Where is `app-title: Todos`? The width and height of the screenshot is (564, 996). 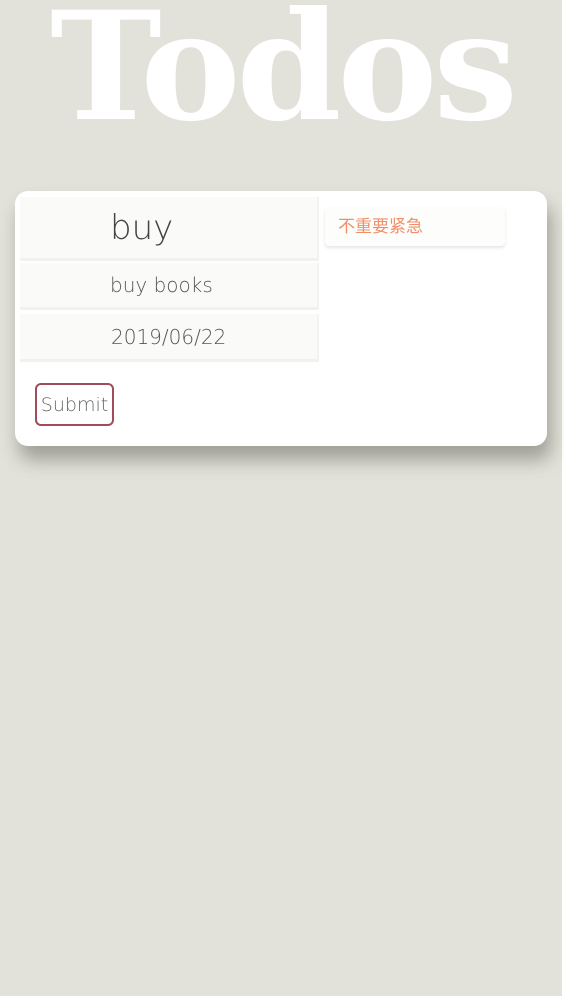
app-title: Todos is located at coordinates (284, 77).